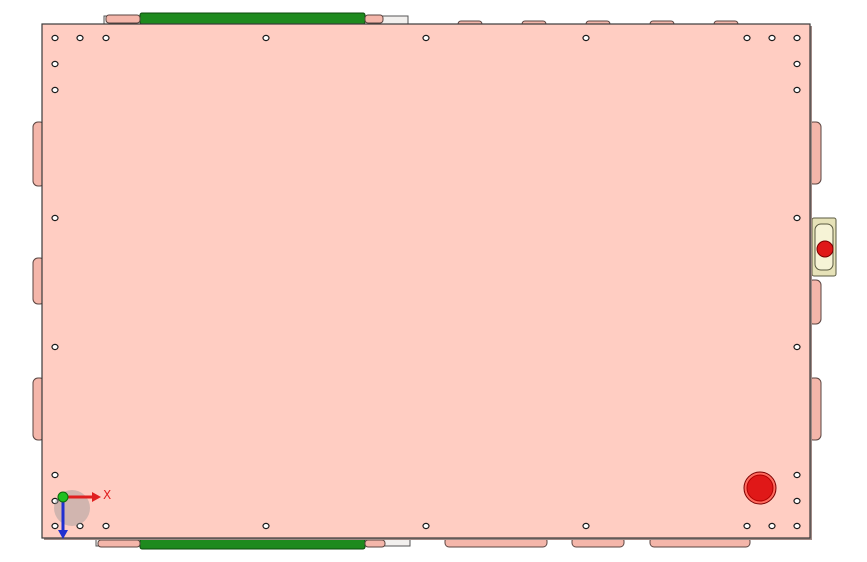  I want to click on top-rail-end-clip-left, so click(123, 19).